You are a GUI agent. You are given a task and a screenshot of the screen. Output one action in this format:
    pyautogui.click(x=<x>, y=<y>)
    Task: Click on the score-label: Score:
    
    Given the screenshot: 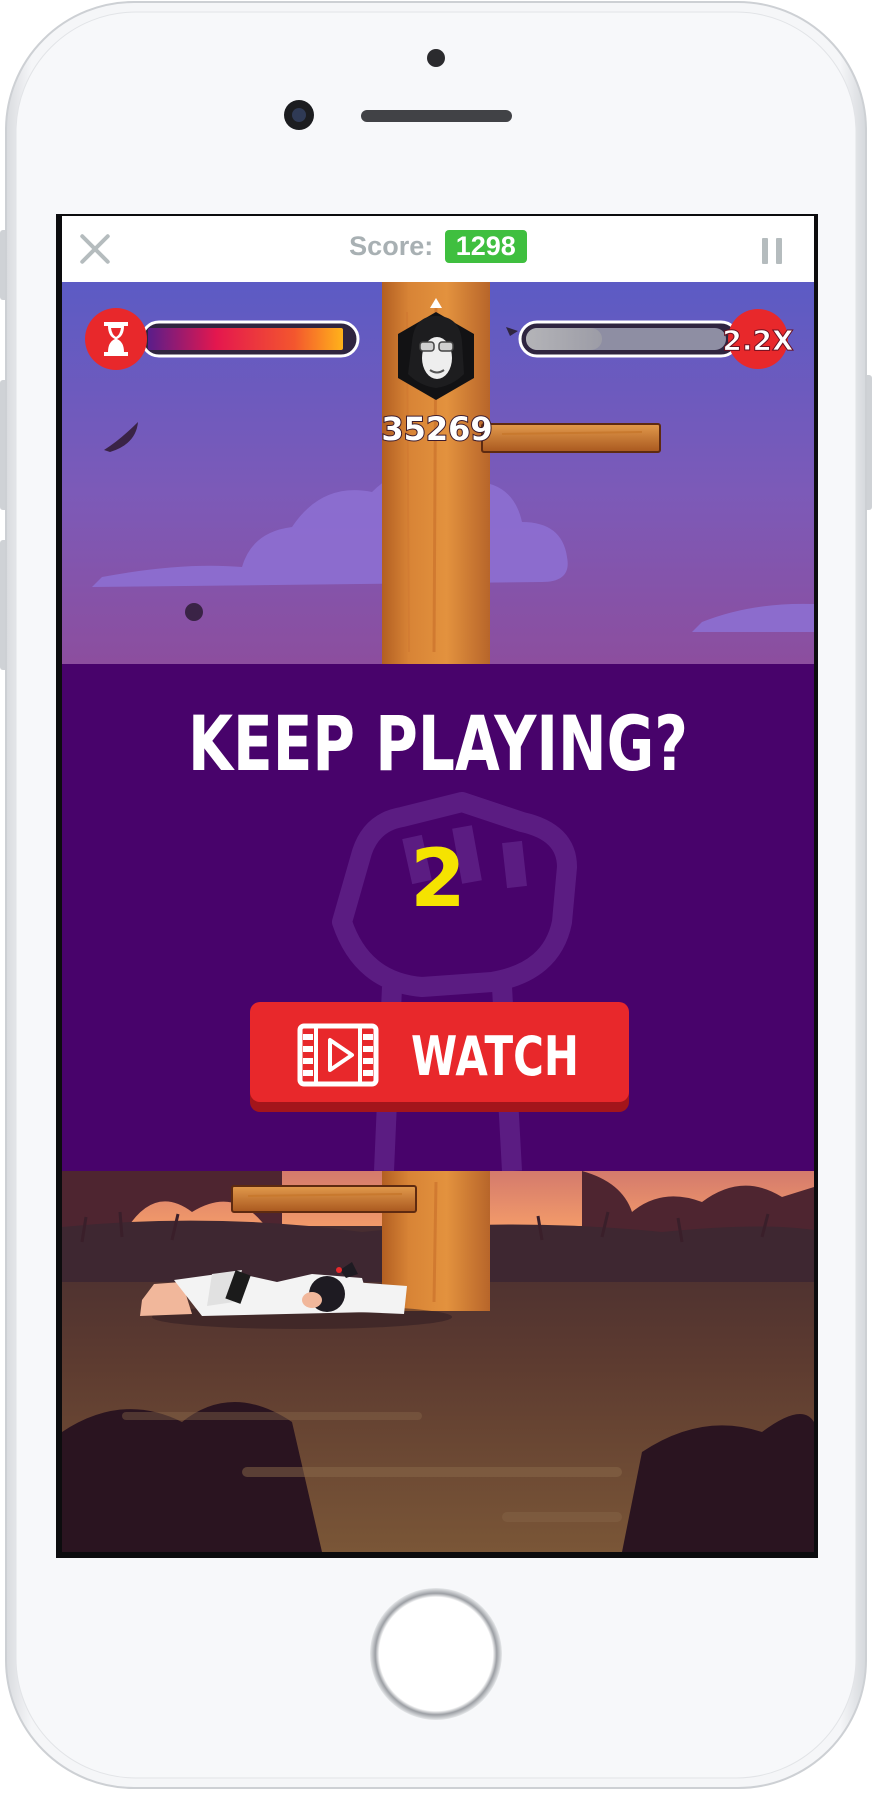 What is the action you would take?
    pyautogui.click(x=391, y=246)
    